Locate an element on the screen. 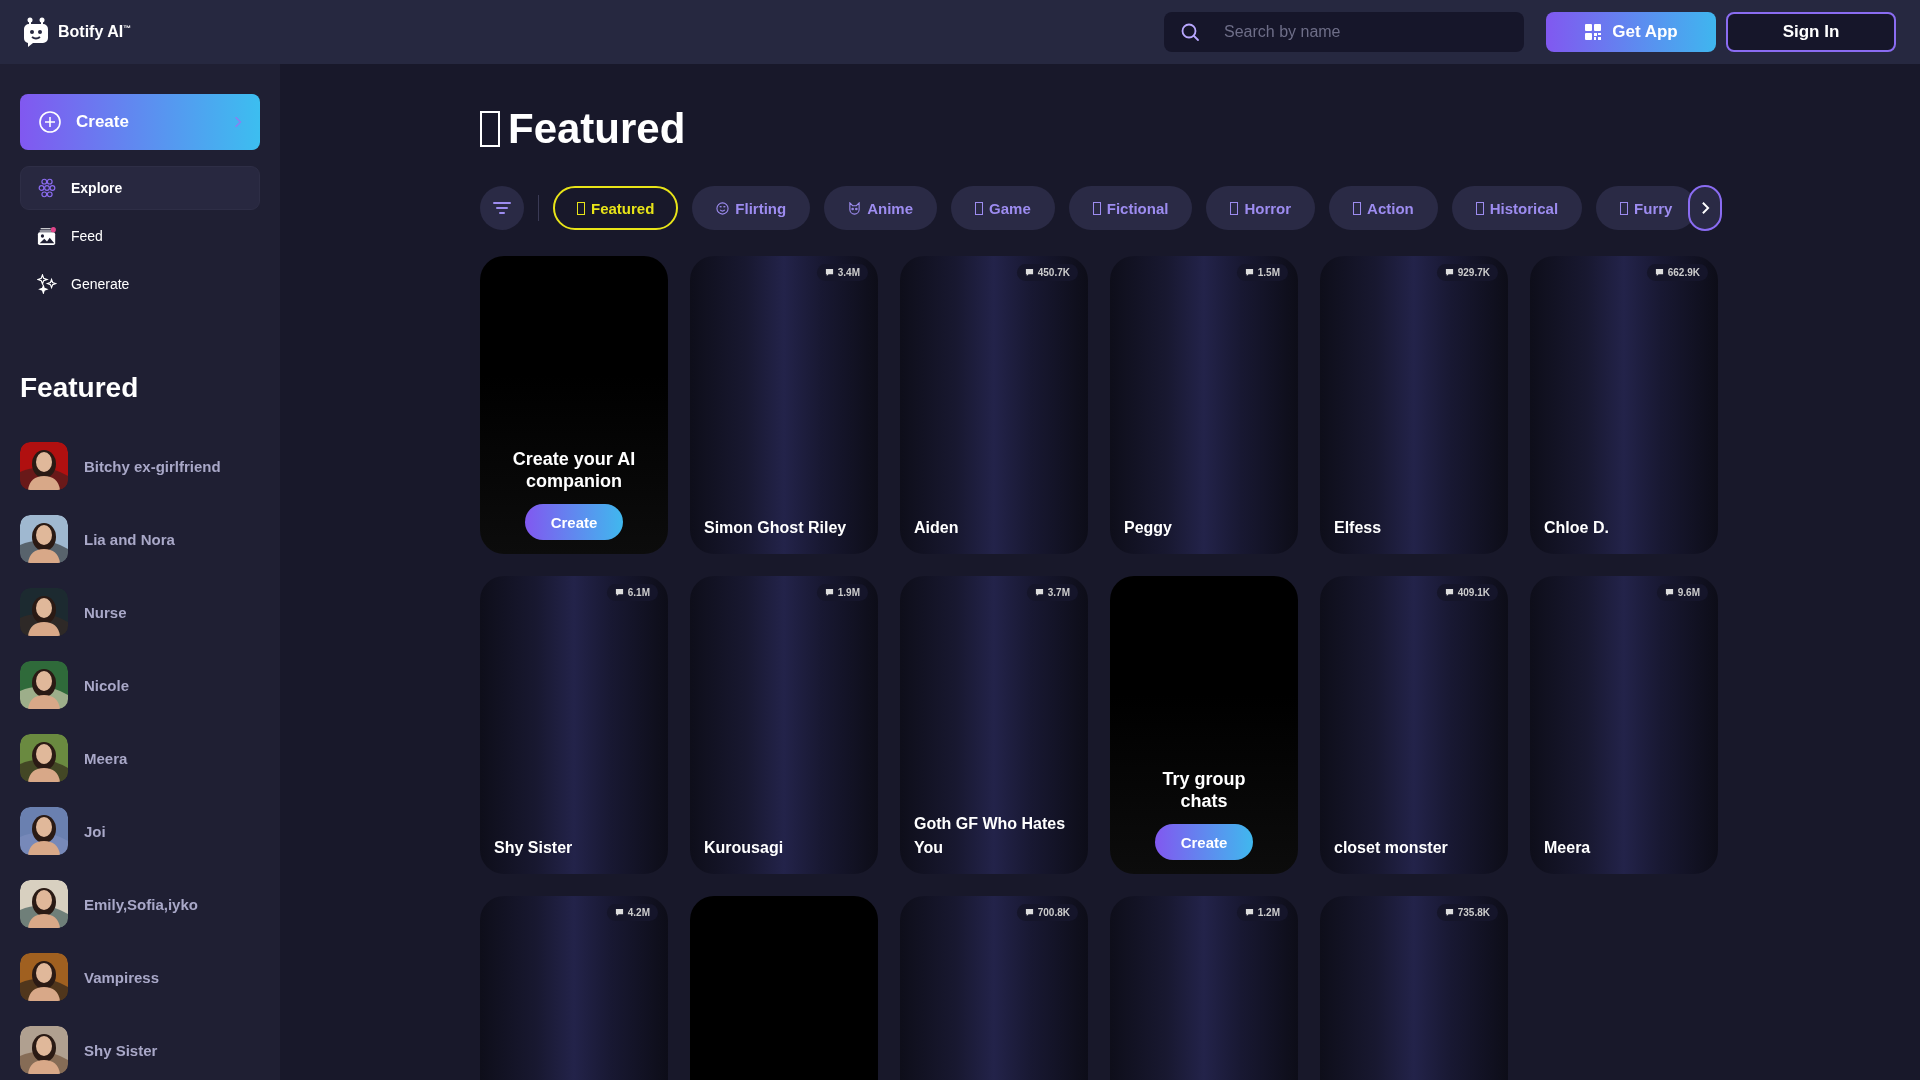  character-name: Goth GF Who Hates You is located at coordinates (990, 836).